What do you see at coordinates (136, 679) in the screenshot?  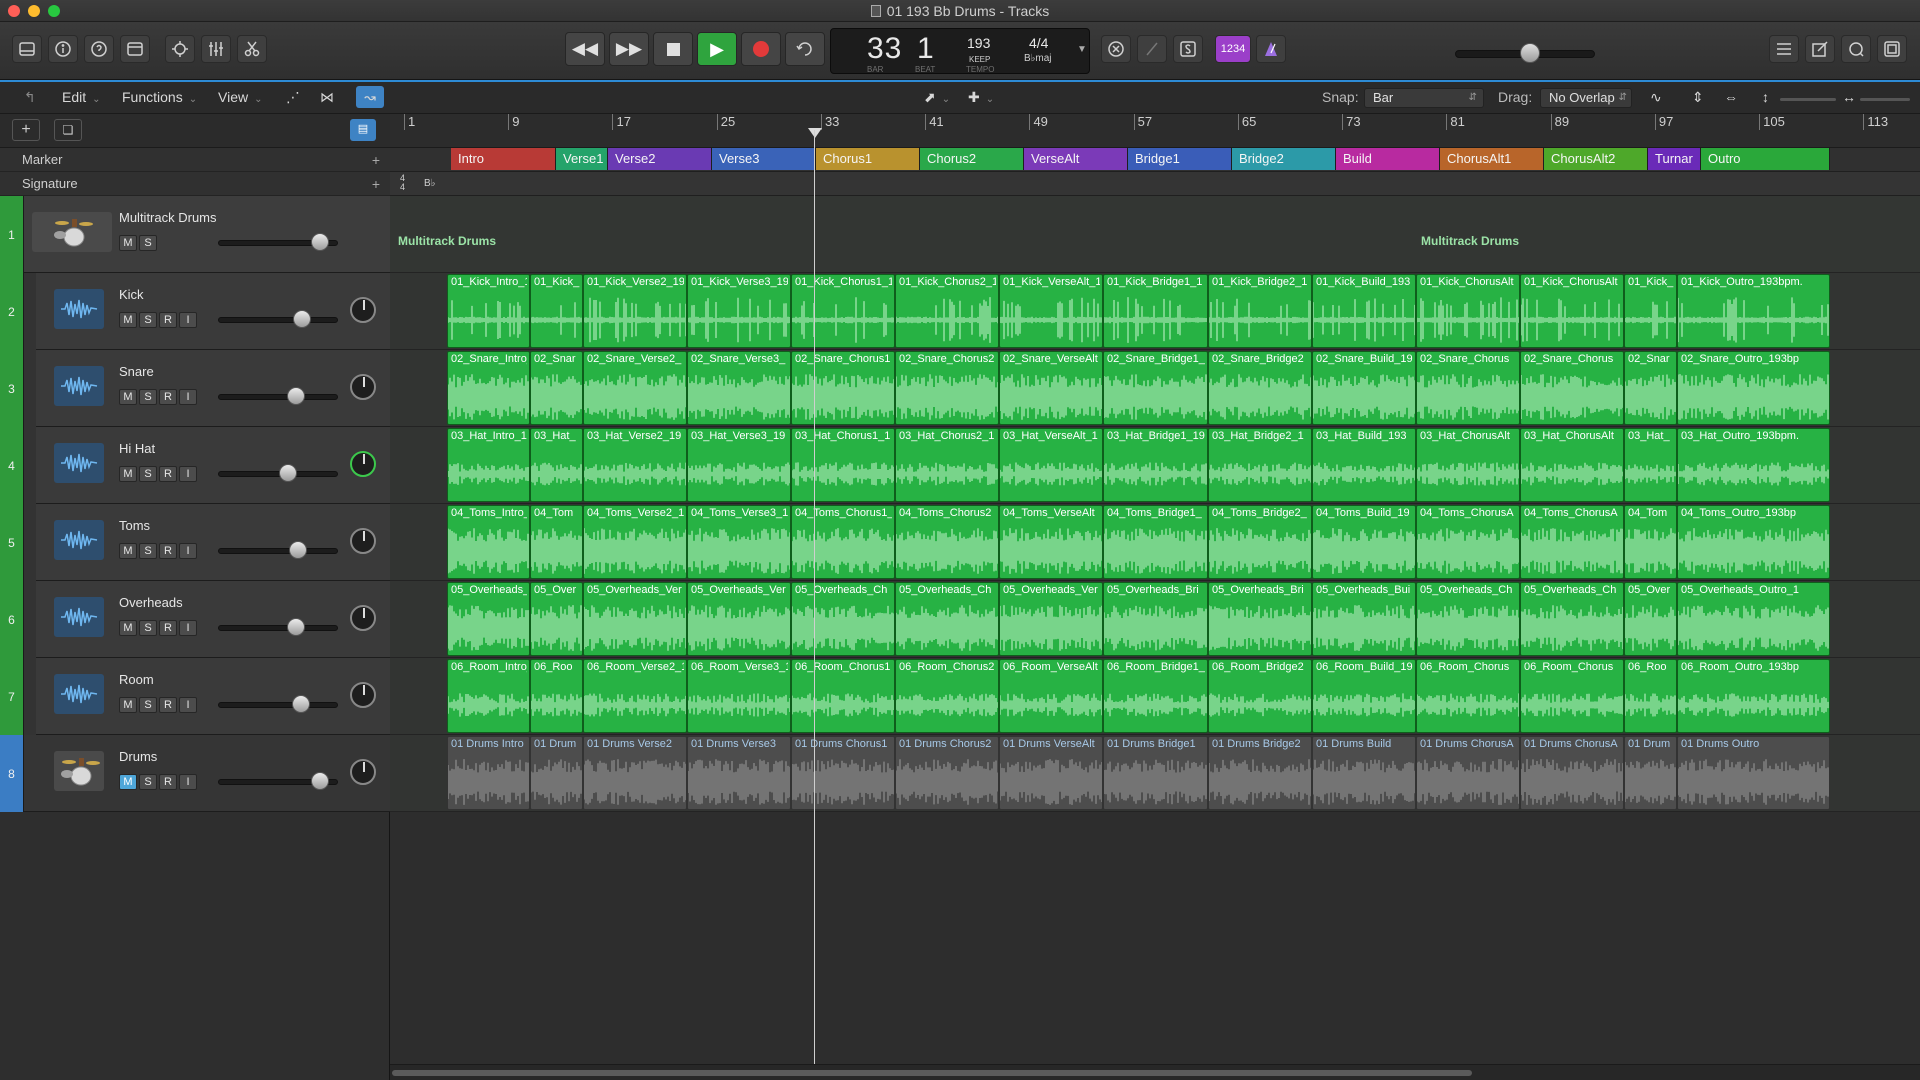 I see `track-name: Room` at bounding box center [136, 679].